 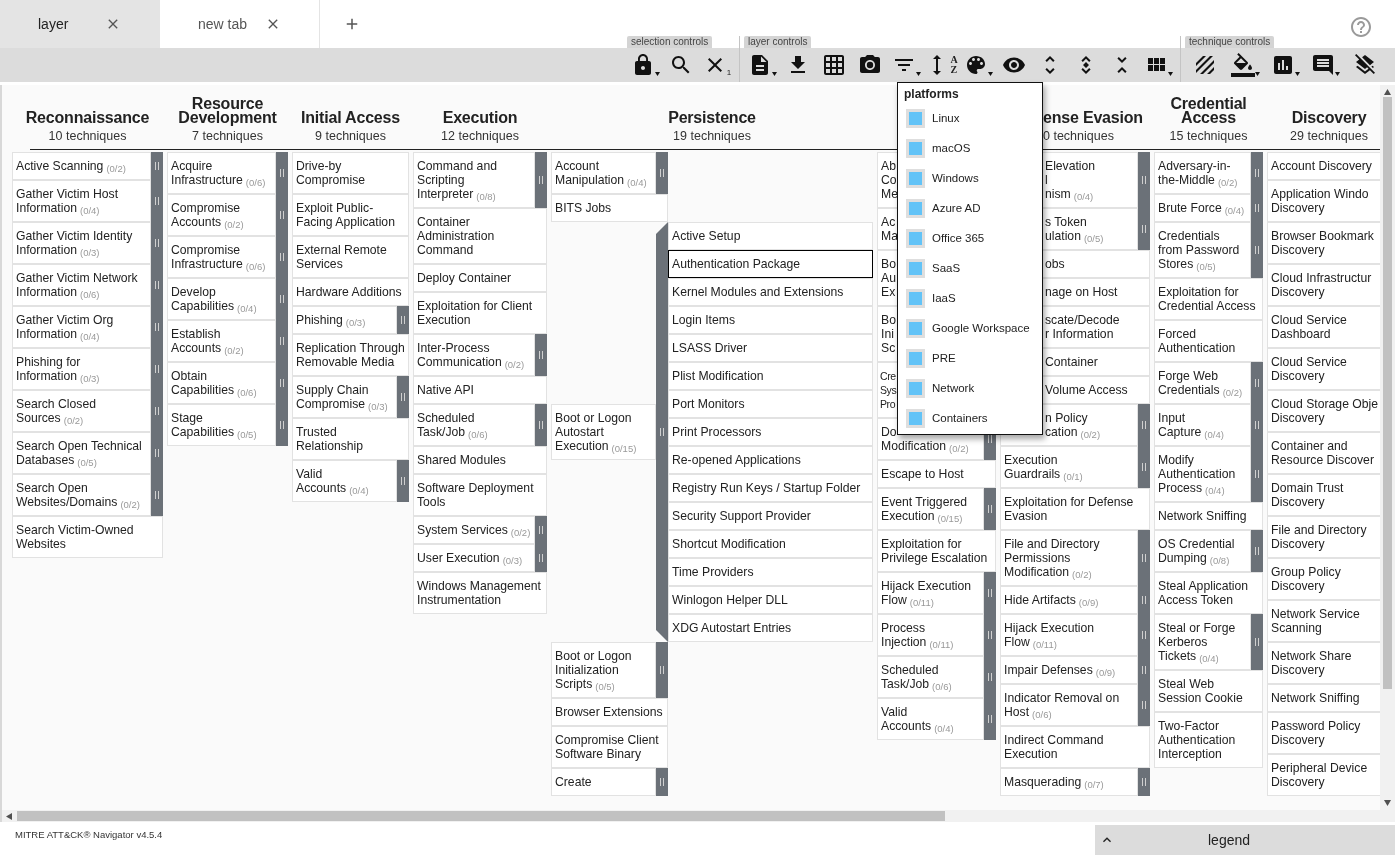 I want to click on technique-cell: Cloud Service Dashboard, so click(x=1323, y=327).